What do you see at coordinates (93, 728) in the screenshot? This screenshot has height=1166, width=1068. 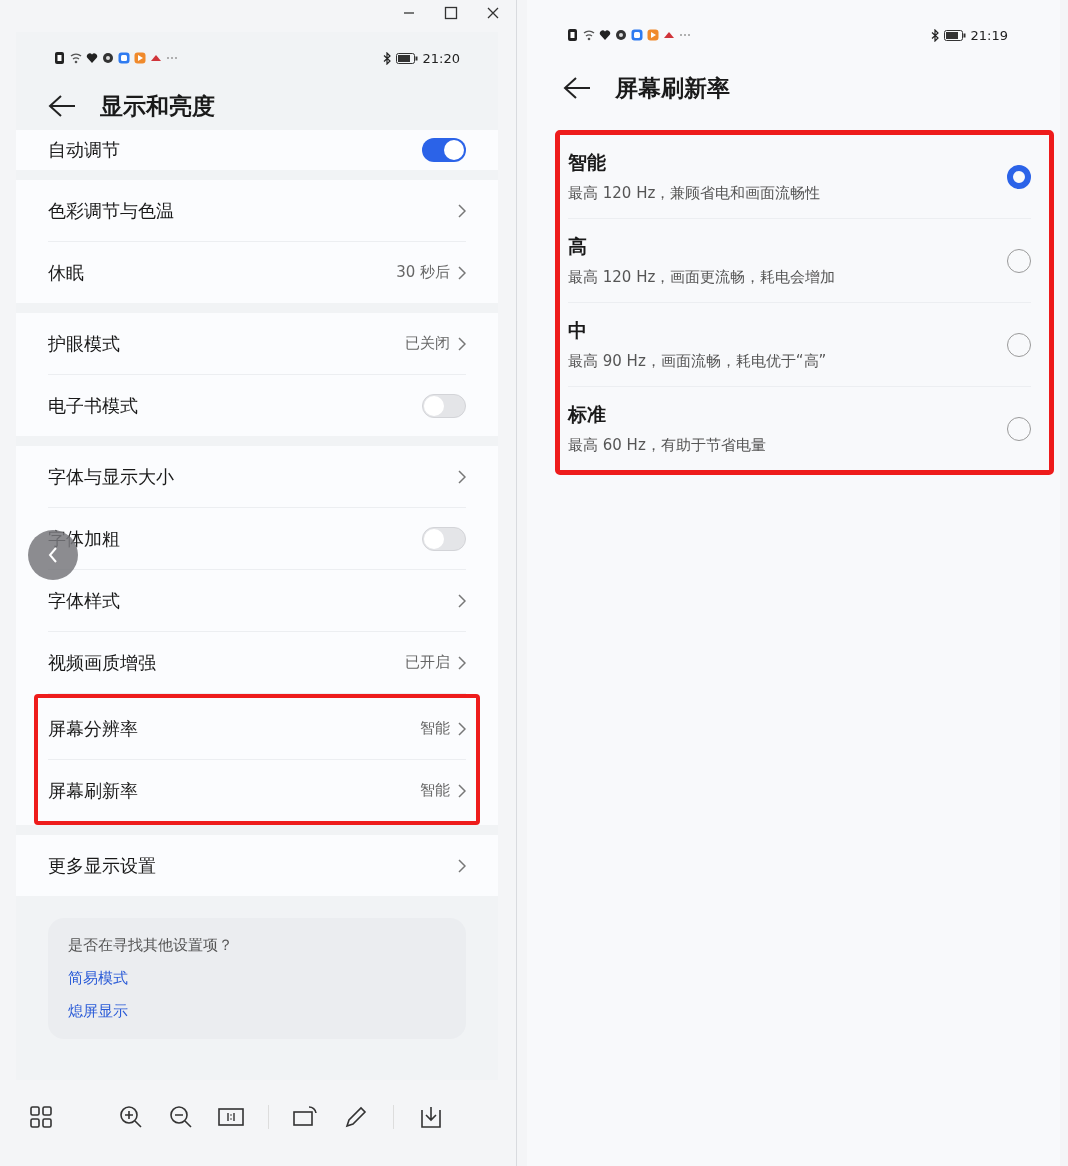 I see `setting-label: 屏幕分辨率` at bounding box center [93, 728].